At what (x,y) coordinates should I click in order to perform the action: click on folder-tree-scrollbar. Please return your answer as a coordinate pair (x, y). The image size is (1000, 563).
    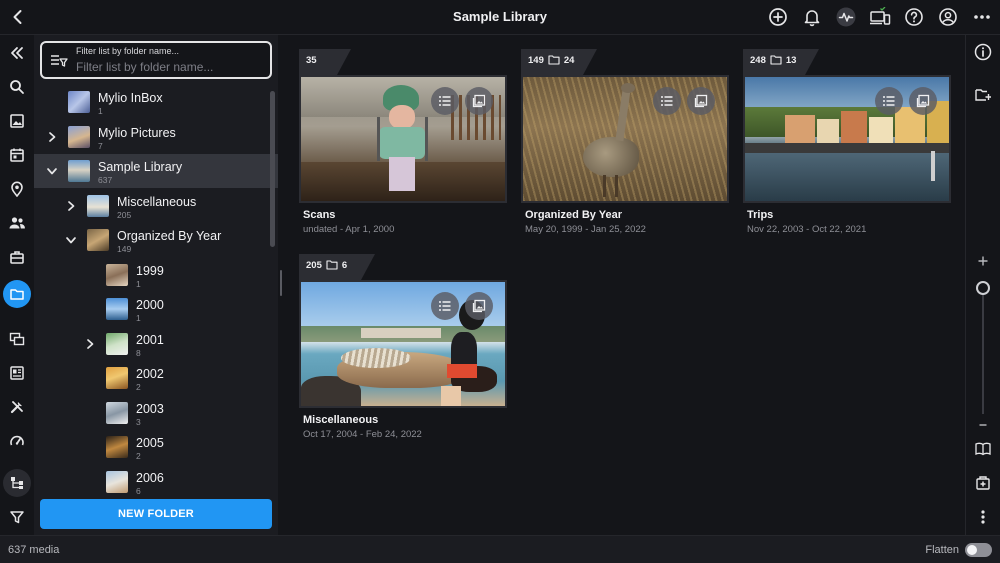
    Looking at the image, I should click on (272, 169).